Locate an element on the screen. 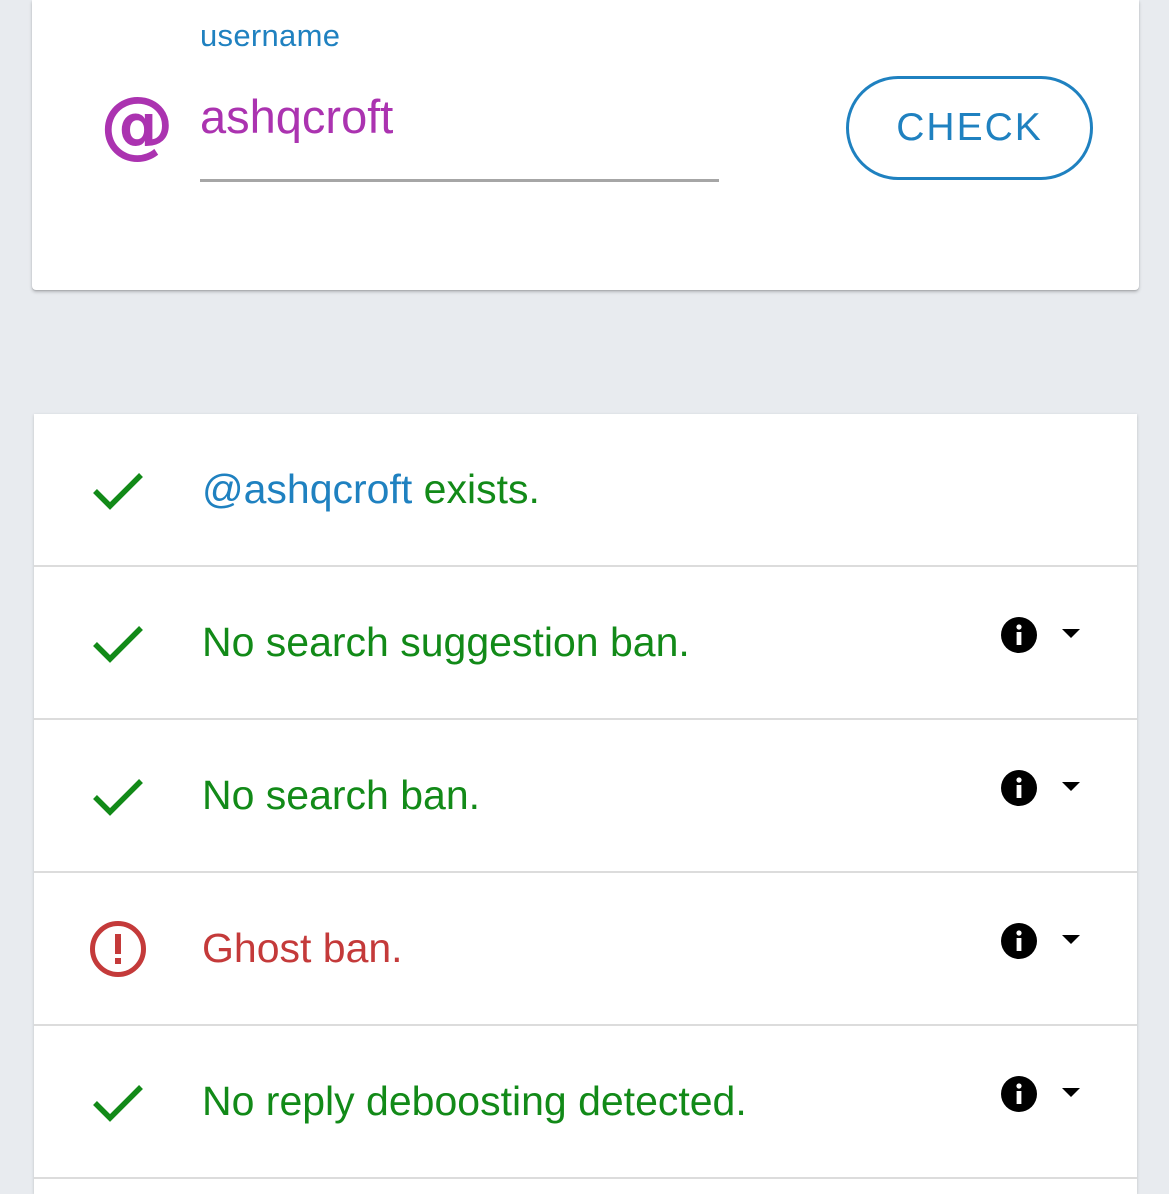  result-row-reply-deboosting: No reply deboosting detected. is located at coordinates (585, 1102).